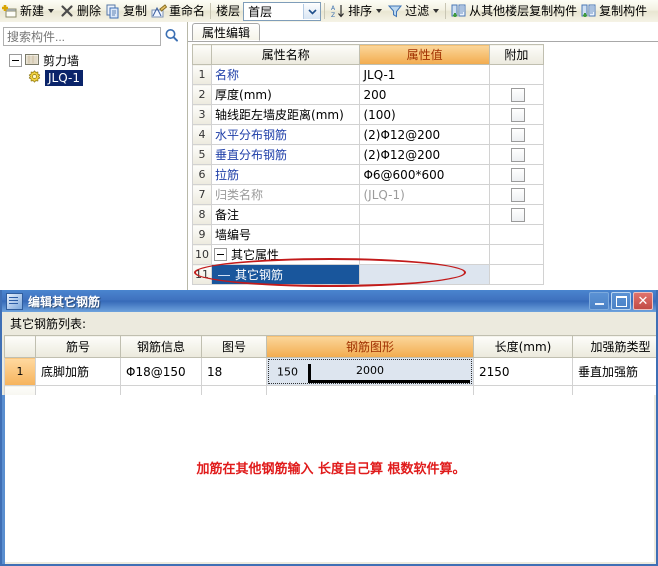 The image size is (658, 566). Describe the element at coordinates (643, 301) in the screenshot. I see `close-button: ✕` at that location.